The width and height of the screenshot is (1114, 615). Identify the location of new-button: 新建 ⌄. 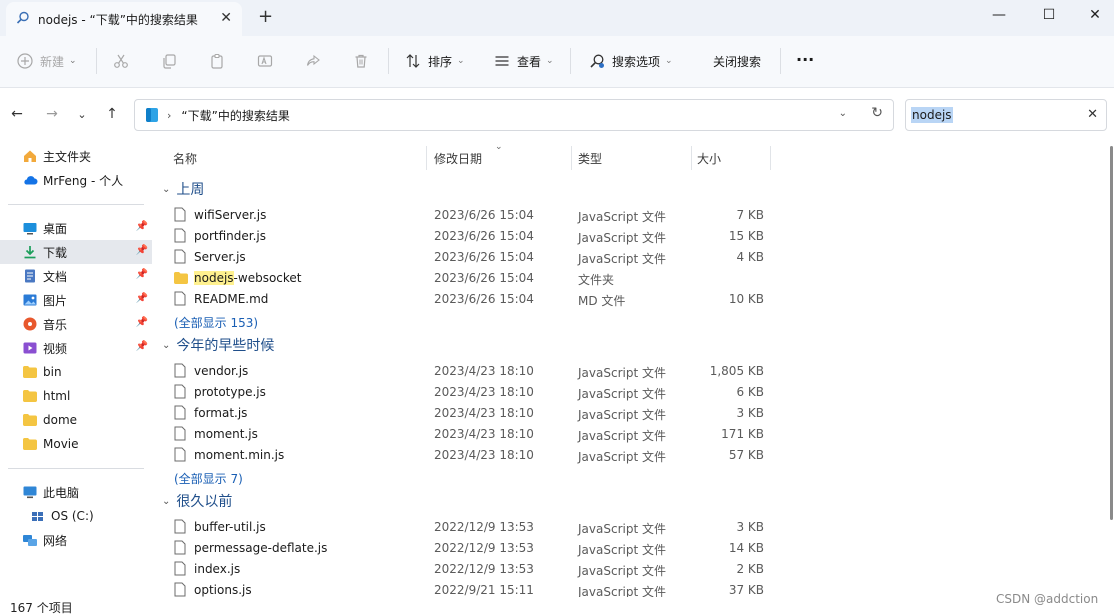
(46, 61).